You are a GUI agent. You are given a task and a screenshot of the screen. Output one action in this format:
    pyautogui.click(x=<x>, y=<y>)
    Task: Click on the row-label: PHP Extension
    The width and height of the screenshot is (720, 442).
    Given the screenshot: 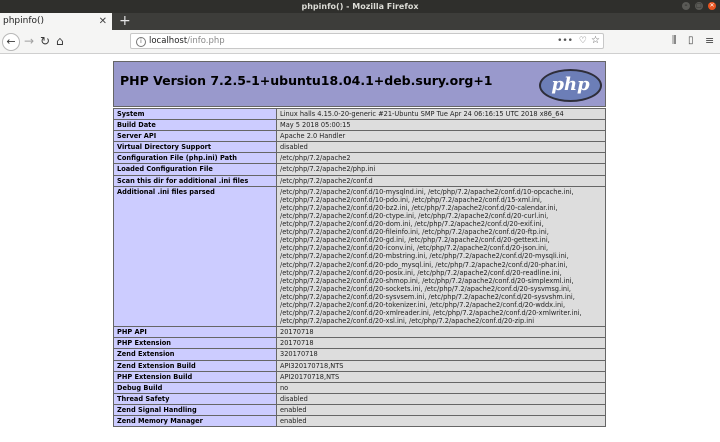 What is the action you would take?
    pyautogui.click(x=195, y=343)
    